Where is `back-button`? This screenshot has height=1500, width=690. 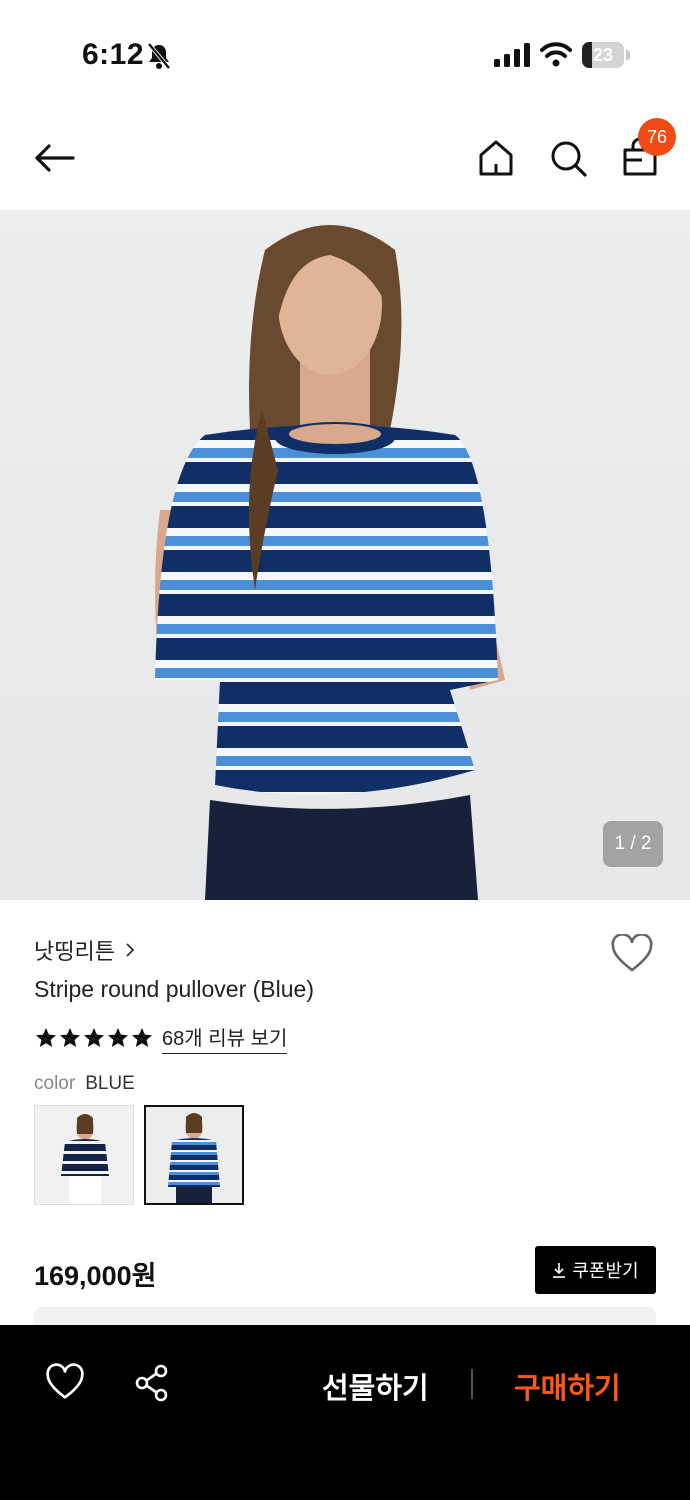 back-button is located at coordinates (54, 158).